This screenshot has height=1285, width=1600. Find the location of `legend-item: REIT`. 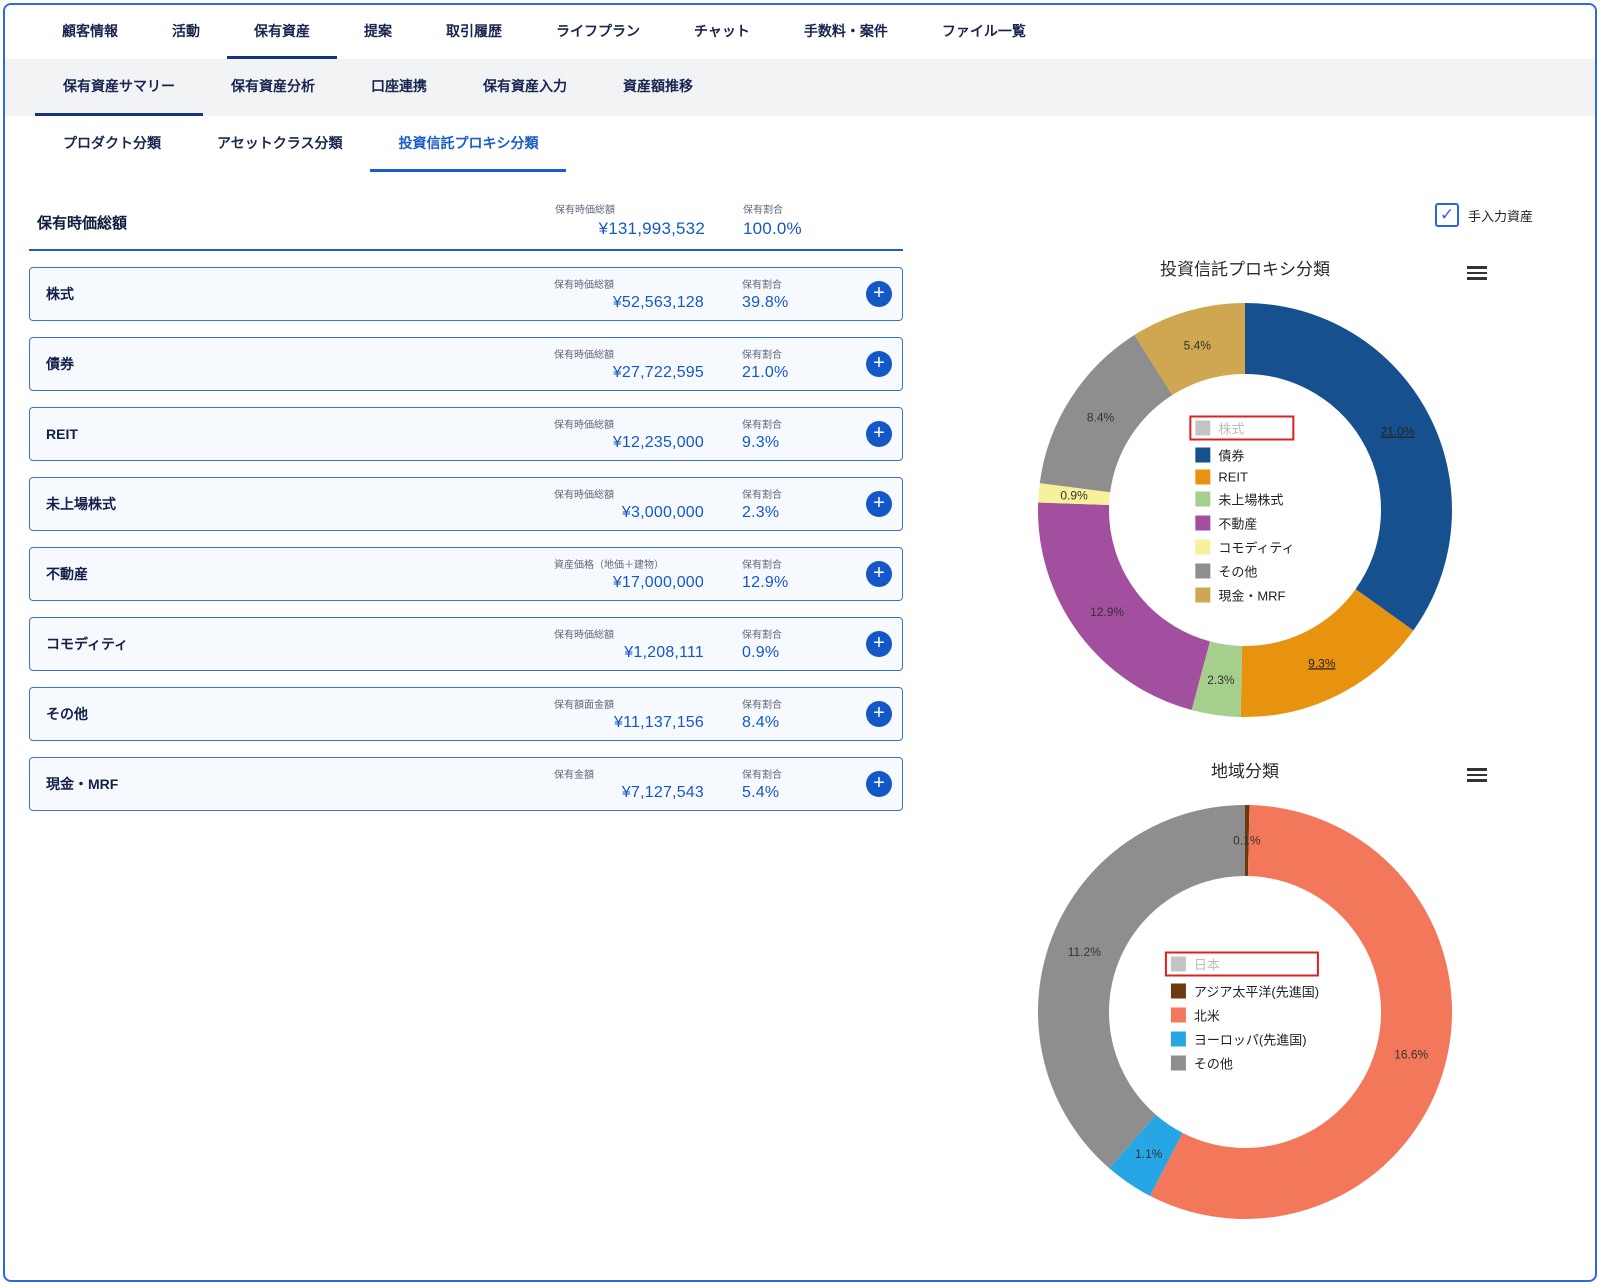

legend-item: REIT is located at coordinates (1244, 477).